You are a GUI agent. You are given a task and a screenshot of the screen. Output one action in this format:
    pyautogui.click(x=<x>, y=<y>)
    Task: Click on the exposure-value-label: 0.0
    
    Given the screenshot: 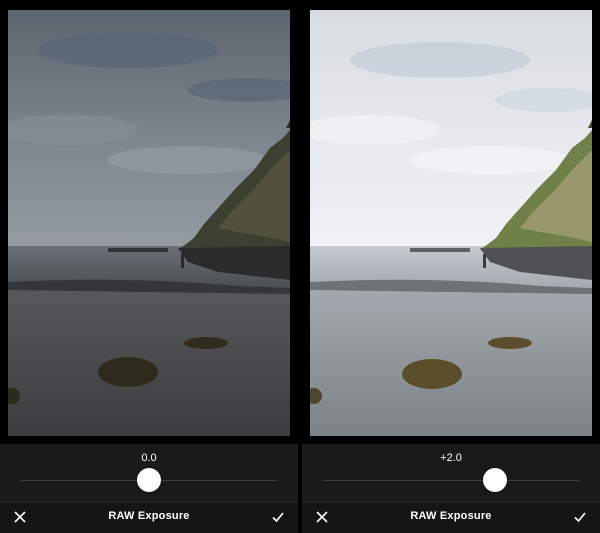 What is the action you would take?
    pyautogui.click(x=149, y=458)
    